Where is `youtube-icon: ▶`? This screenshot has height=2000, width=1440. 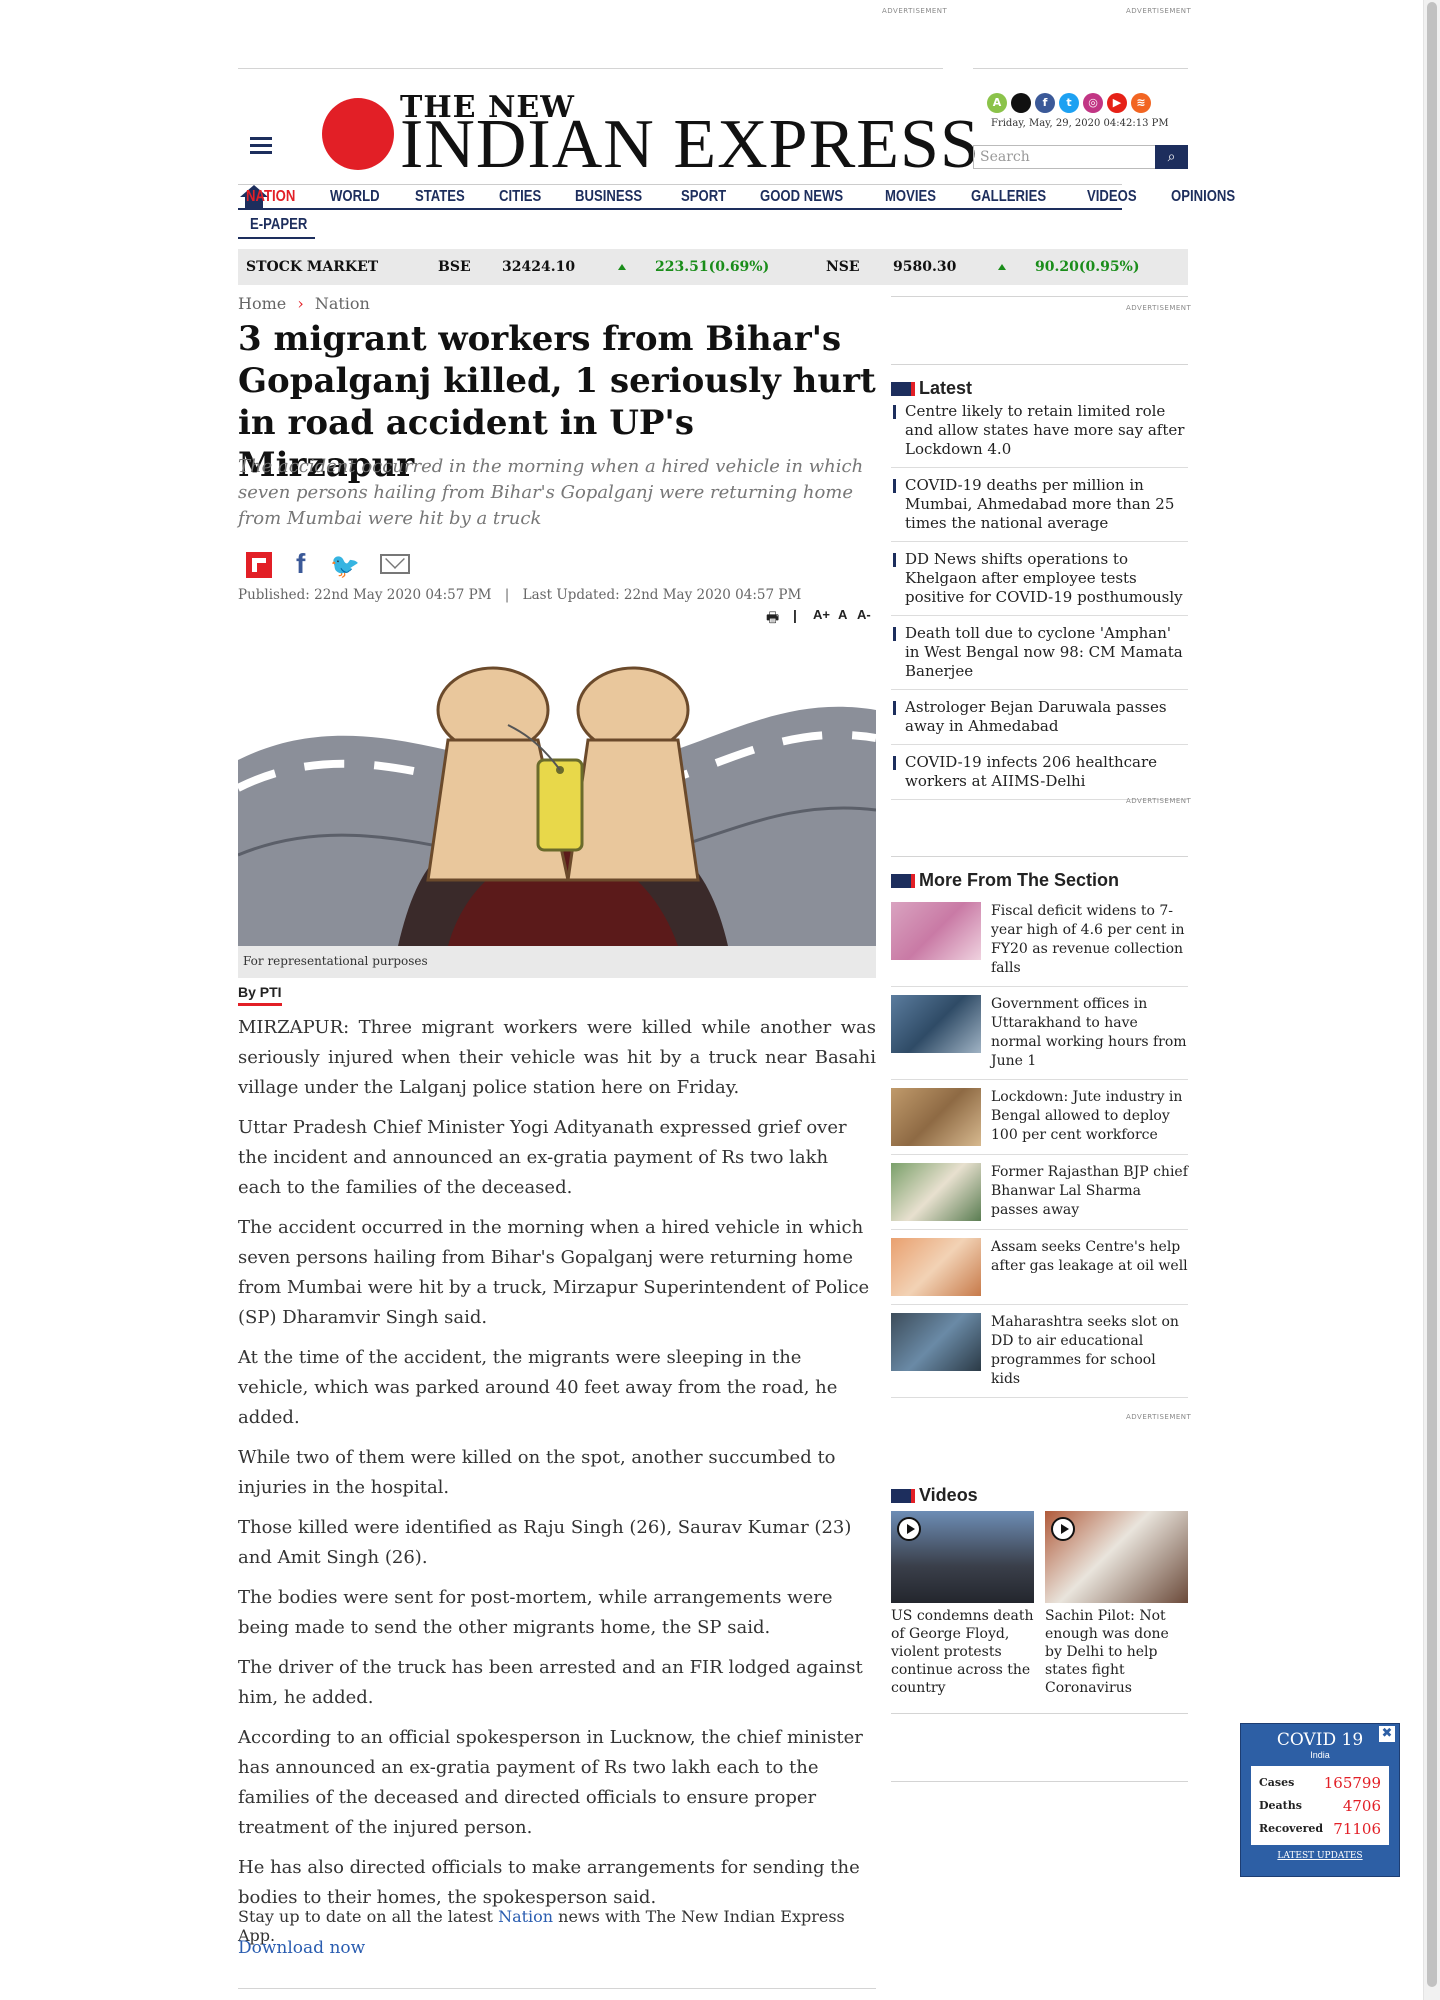
youtube-icon: ▶ is located at coordinates (1117, 103).